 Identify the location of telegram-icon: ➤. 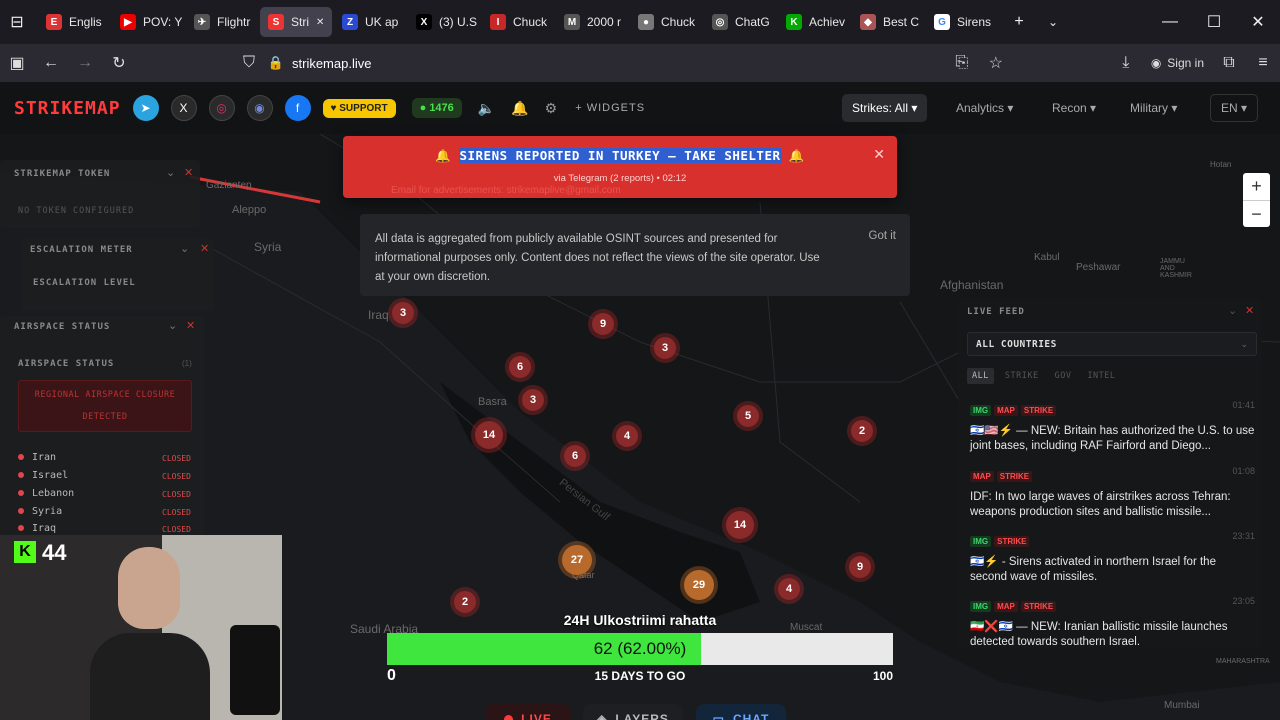
(145, 108).